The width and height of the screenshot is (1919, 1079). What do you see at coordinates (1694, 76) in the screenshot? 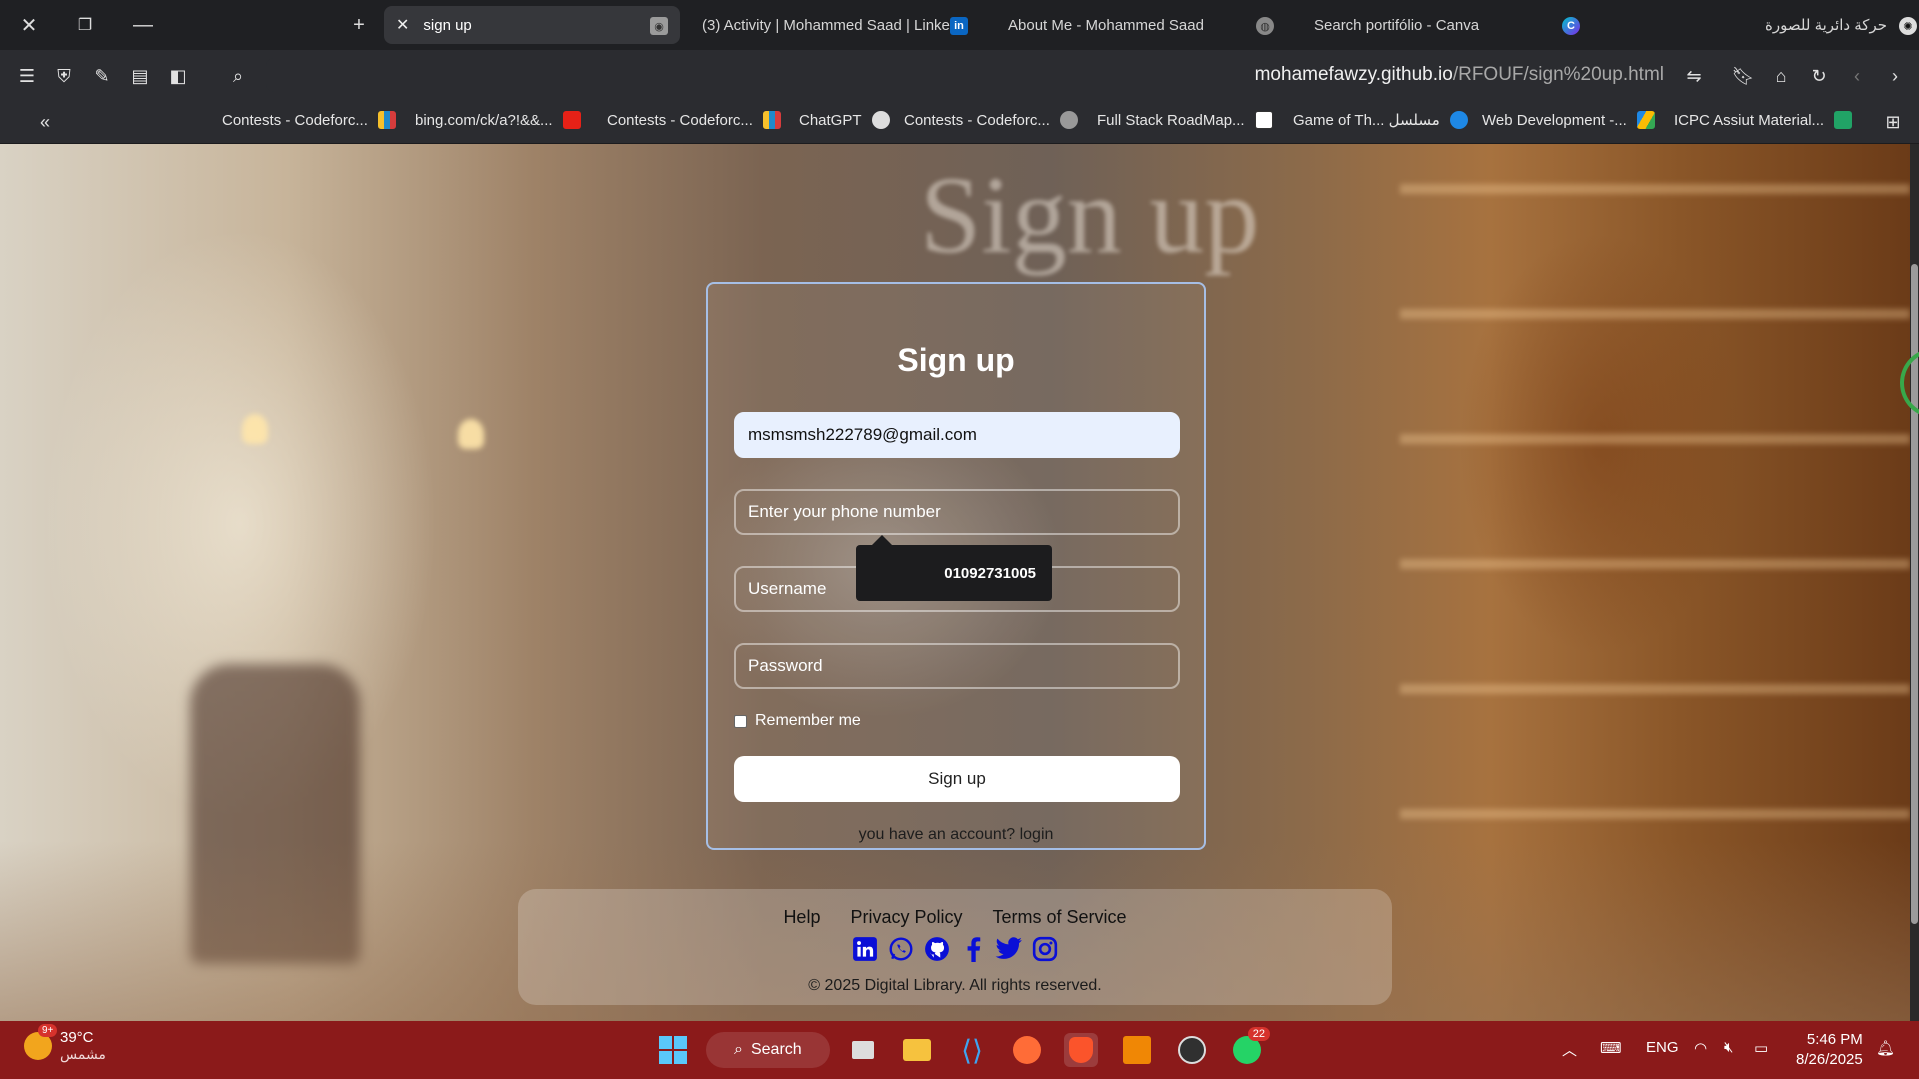
I see `site-settings-icon: ⇋` at bounding box center [1694, 76].